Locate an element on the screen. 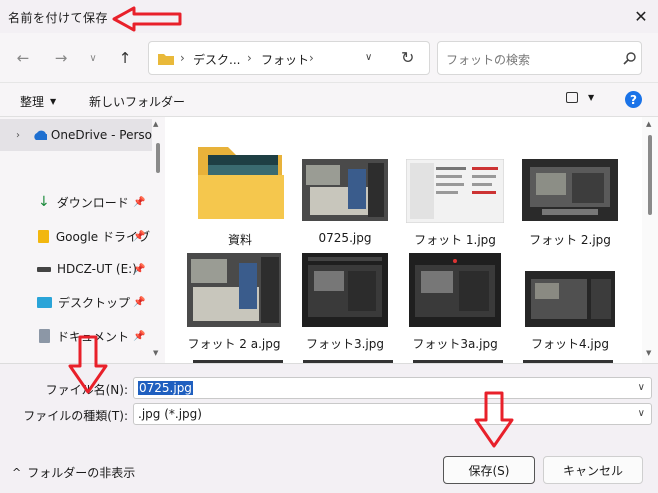 The height and width of the screenshot is (493, 658). file-name: フォット3a.jpg is located at coordinates (455, 344).